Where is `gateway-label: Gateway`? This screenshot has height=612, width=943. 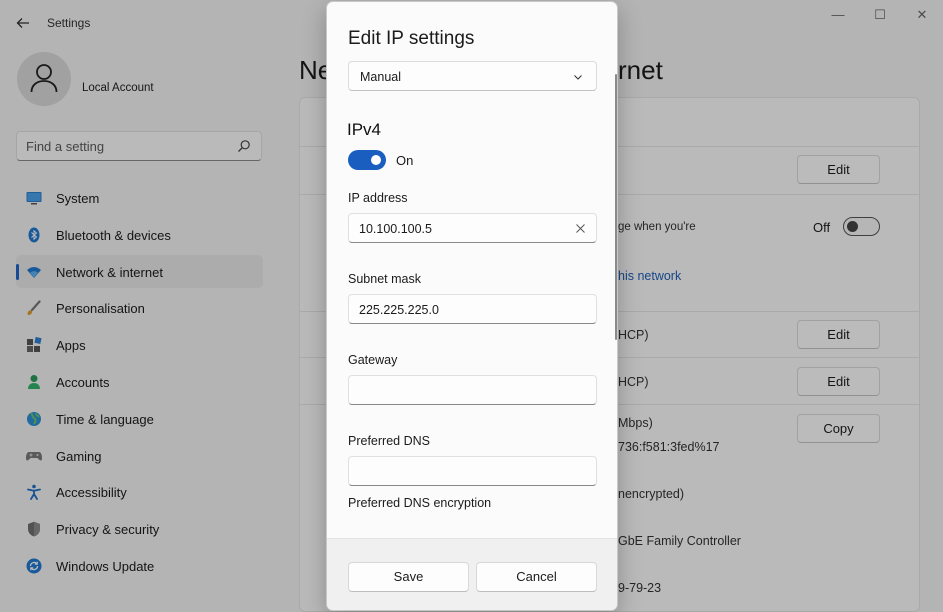
gateway-label: Gateway is located at coordinates (373, 360).